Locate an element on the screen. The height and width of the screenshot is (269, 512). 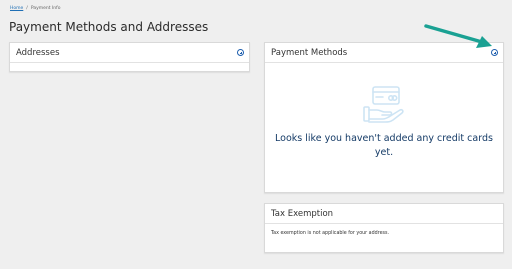
add-address-icon is located at coordinates (240, 52).